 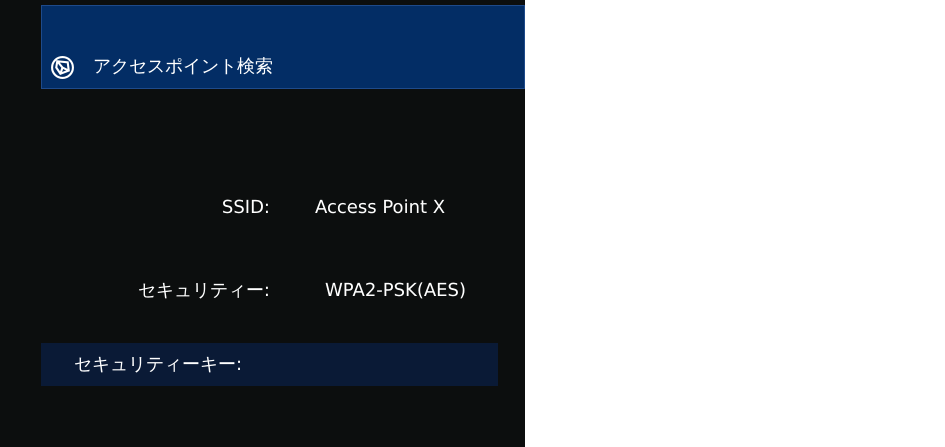 I want to click on security-key-field: セキュリティーキー:, so click(x=269, y=364).